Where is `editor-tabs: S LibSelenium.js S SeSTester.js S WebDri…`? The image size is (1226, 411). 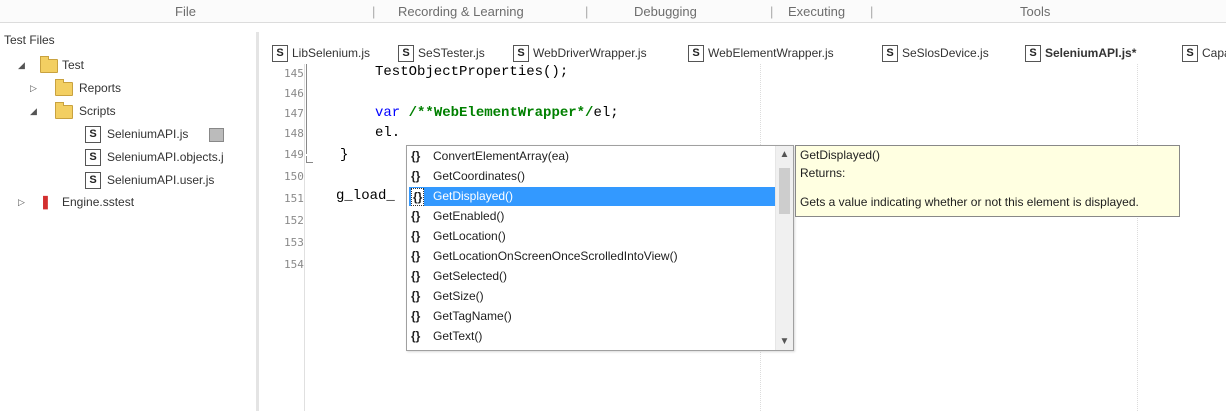 editor-tabs: S LibSelenium.js S SeSTester.js S WebDri… is located at coordinates (744, 53).